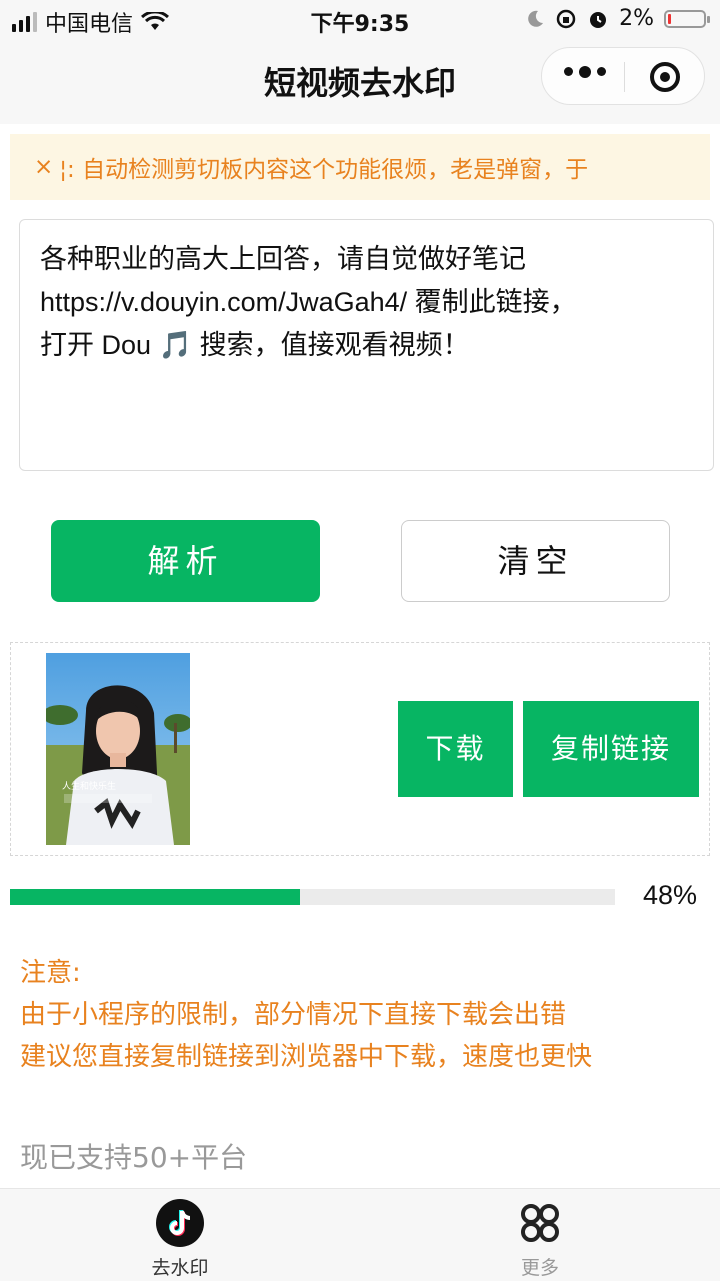  Describe the element at coordinates (50, 973) in the screenshot. I see `notes-heading: 注意:` at that location.